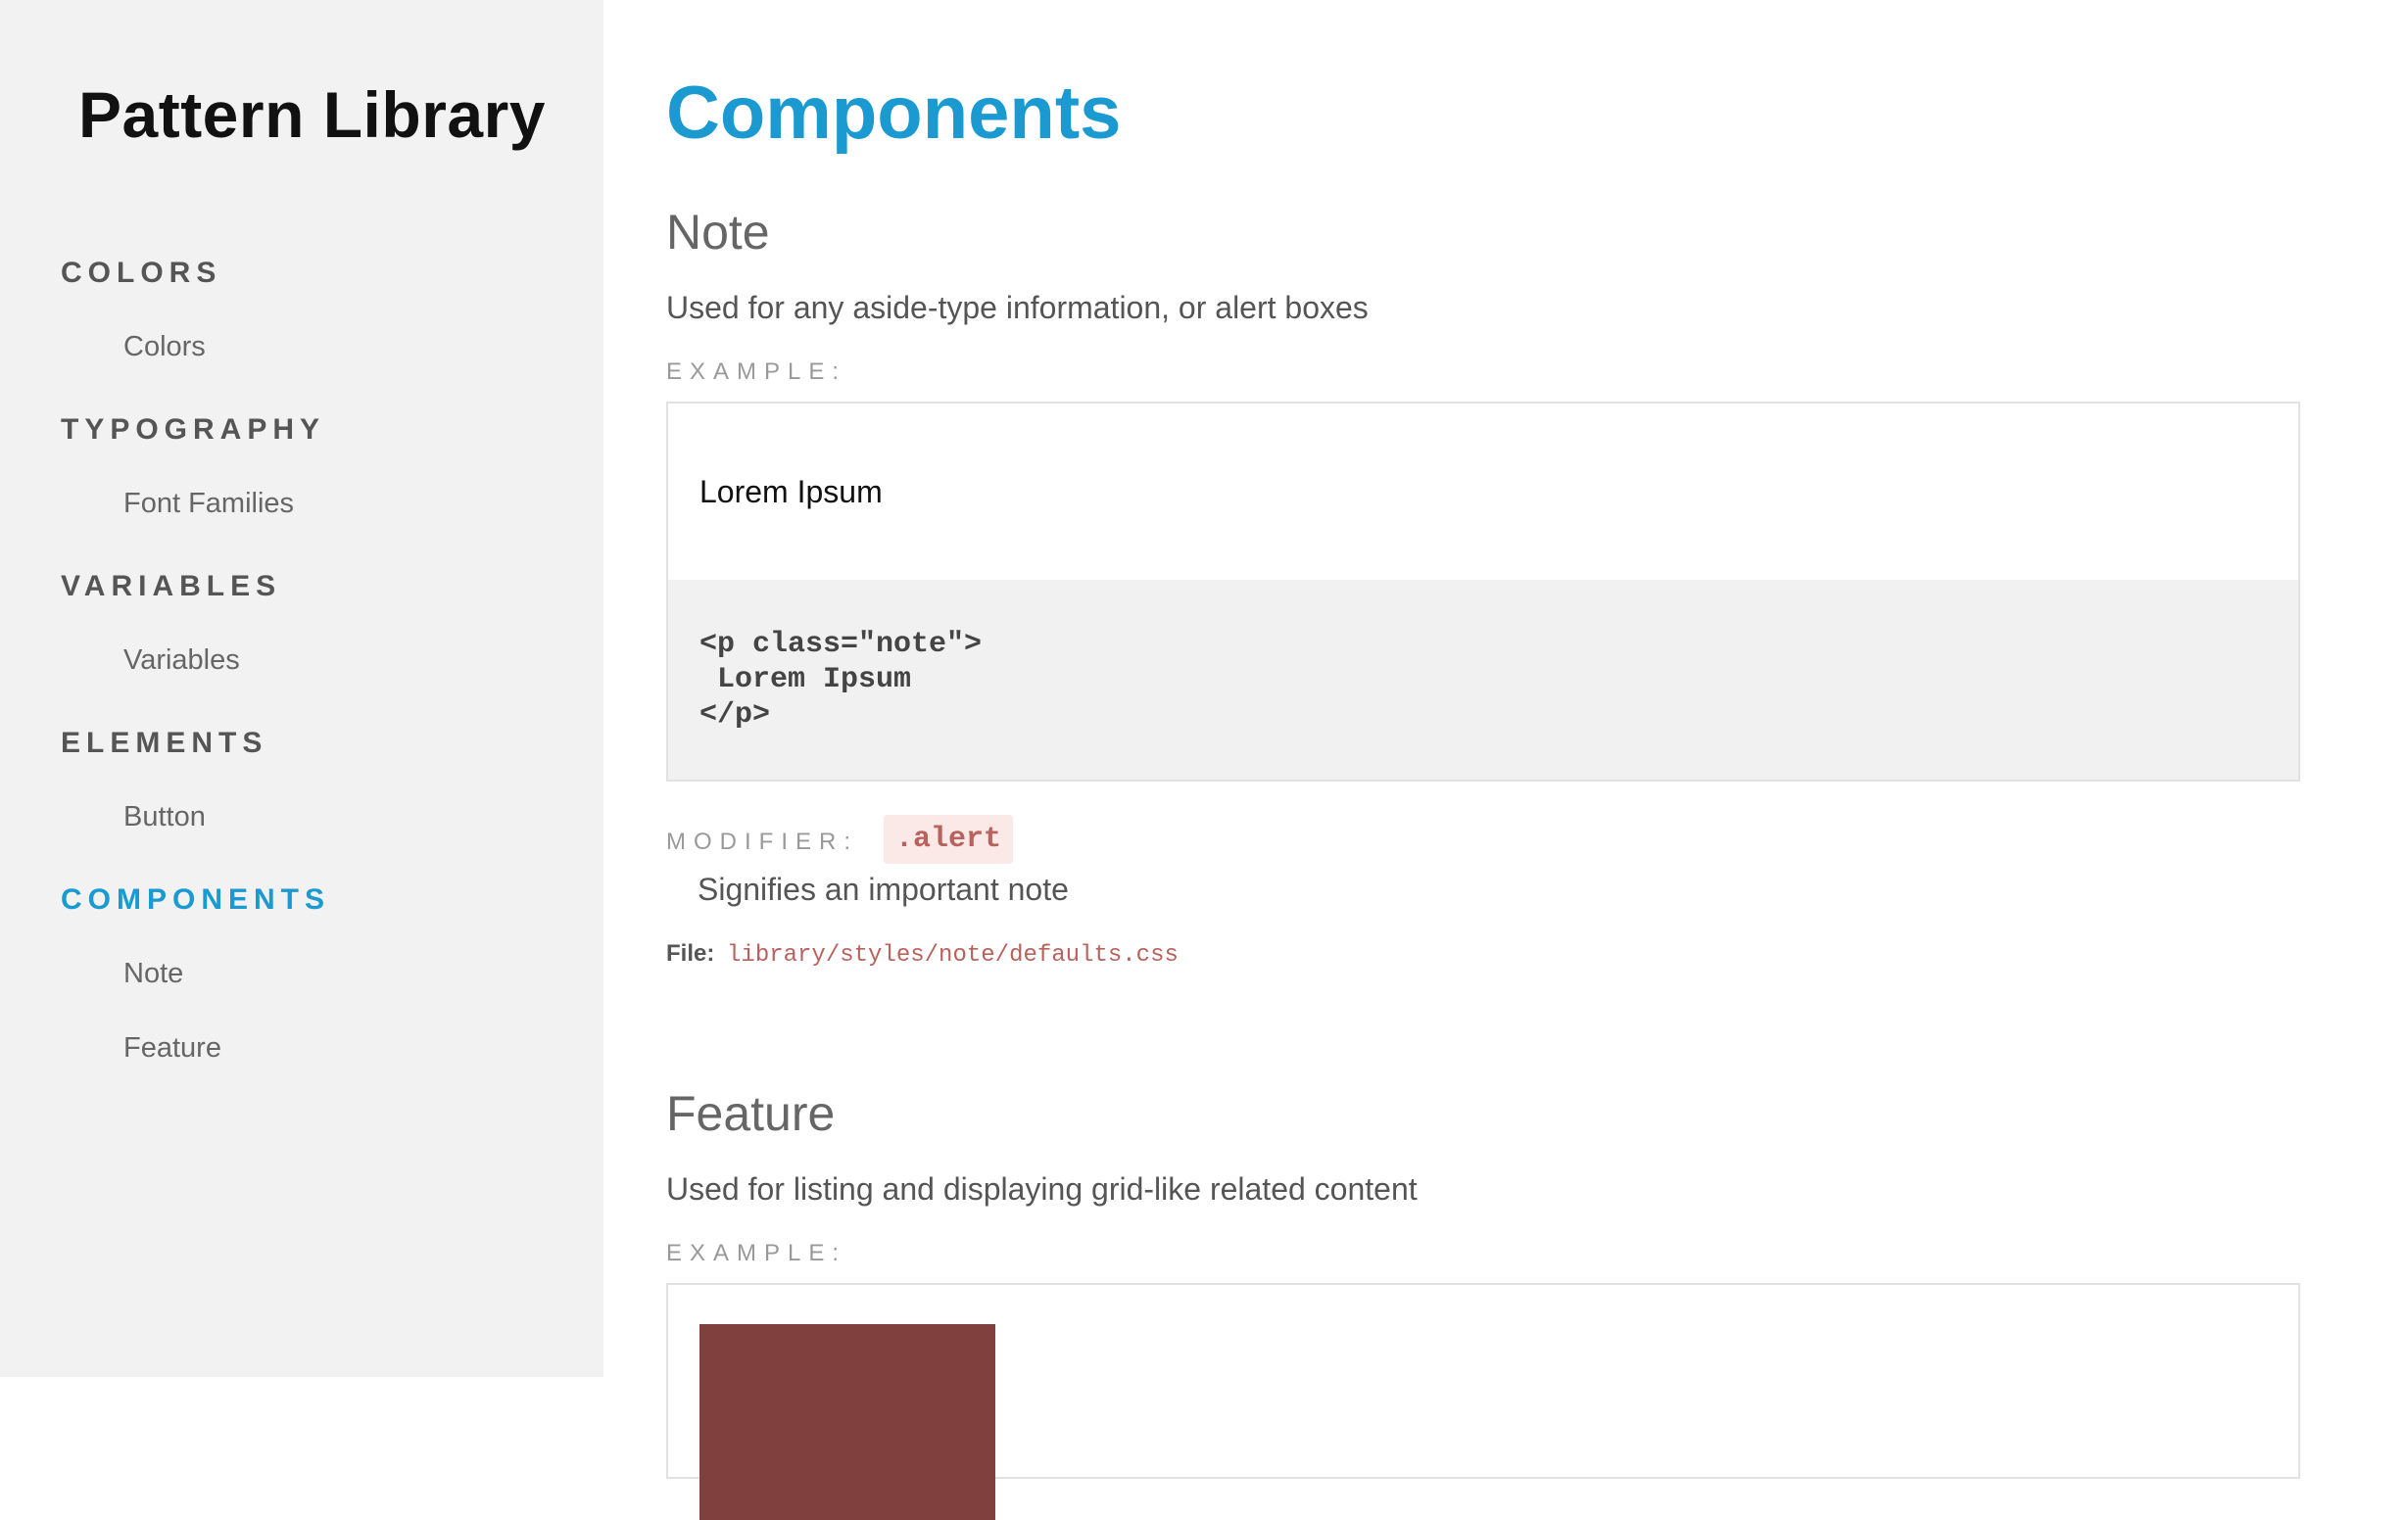 Image resolution: width=2408 pixels, height=1520 pixels. I want to click on nav-item-colors: Colors, so click(164, 347).